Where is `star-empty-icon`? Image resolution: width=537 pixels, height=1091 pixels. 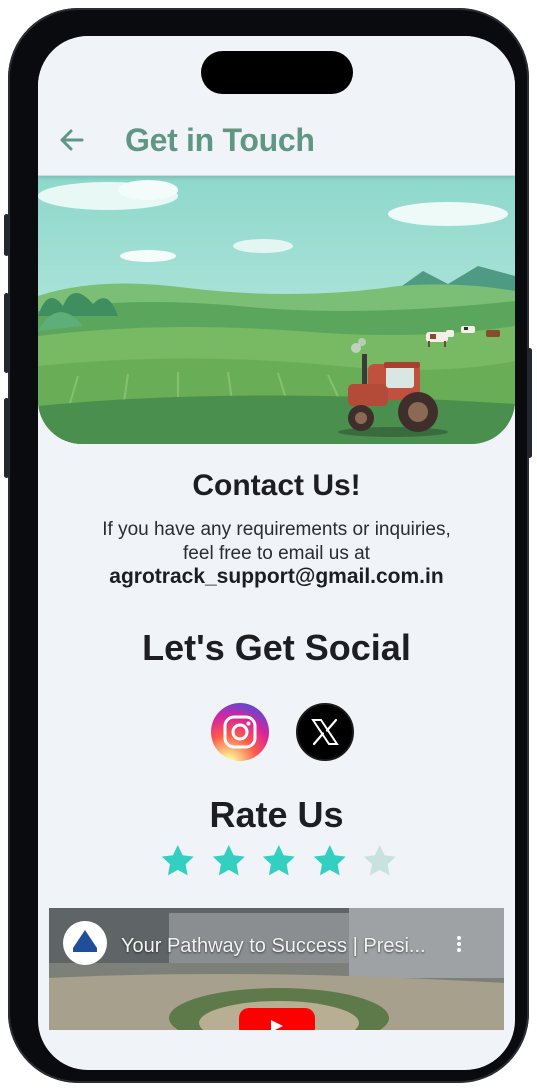
star-empty-icon is located at coordinates (380, 861).